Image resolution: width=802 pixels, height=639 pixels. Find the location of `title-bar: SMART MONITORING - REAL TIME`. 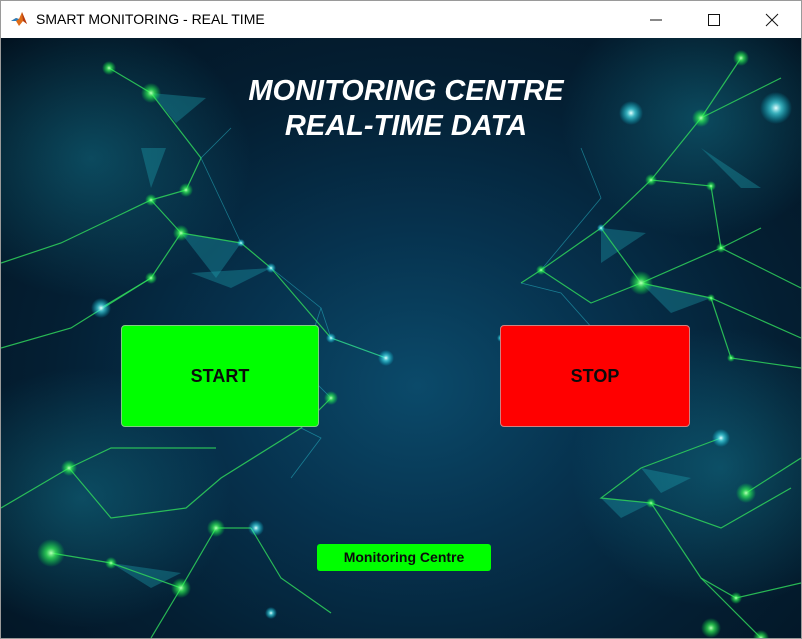

title-bar: SMART MONITORING - REAL TIME is located at coordinates (401, 19).